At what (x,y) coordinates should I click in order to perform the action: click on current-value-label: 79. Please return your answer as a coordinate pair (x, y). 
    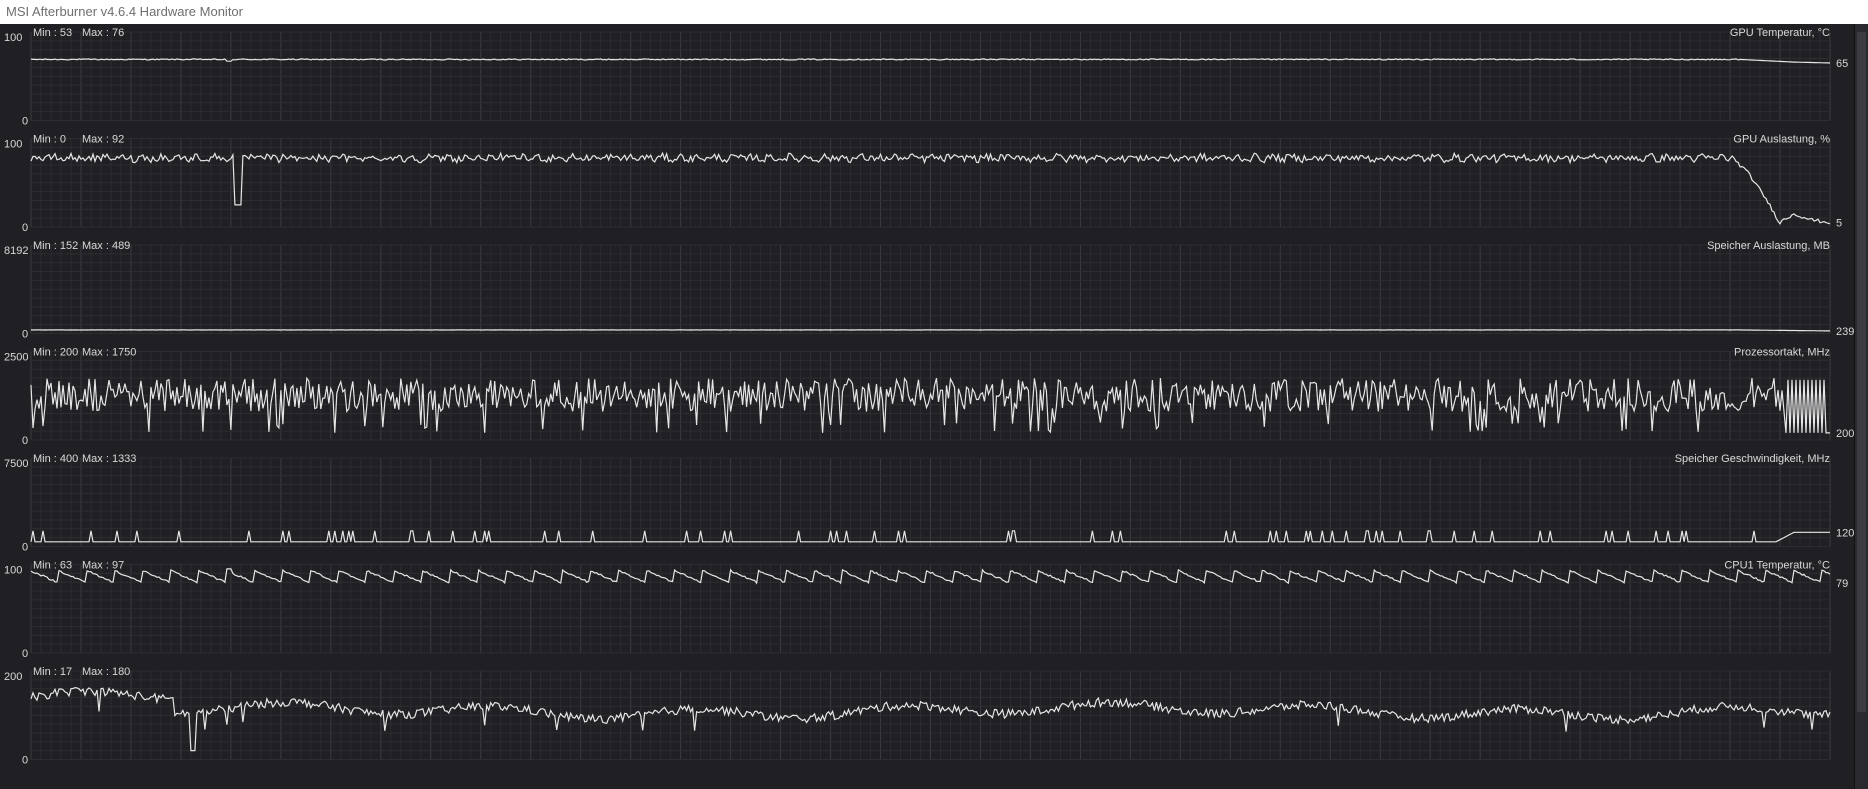
    Looking at the image, I should click on (1842, 584).